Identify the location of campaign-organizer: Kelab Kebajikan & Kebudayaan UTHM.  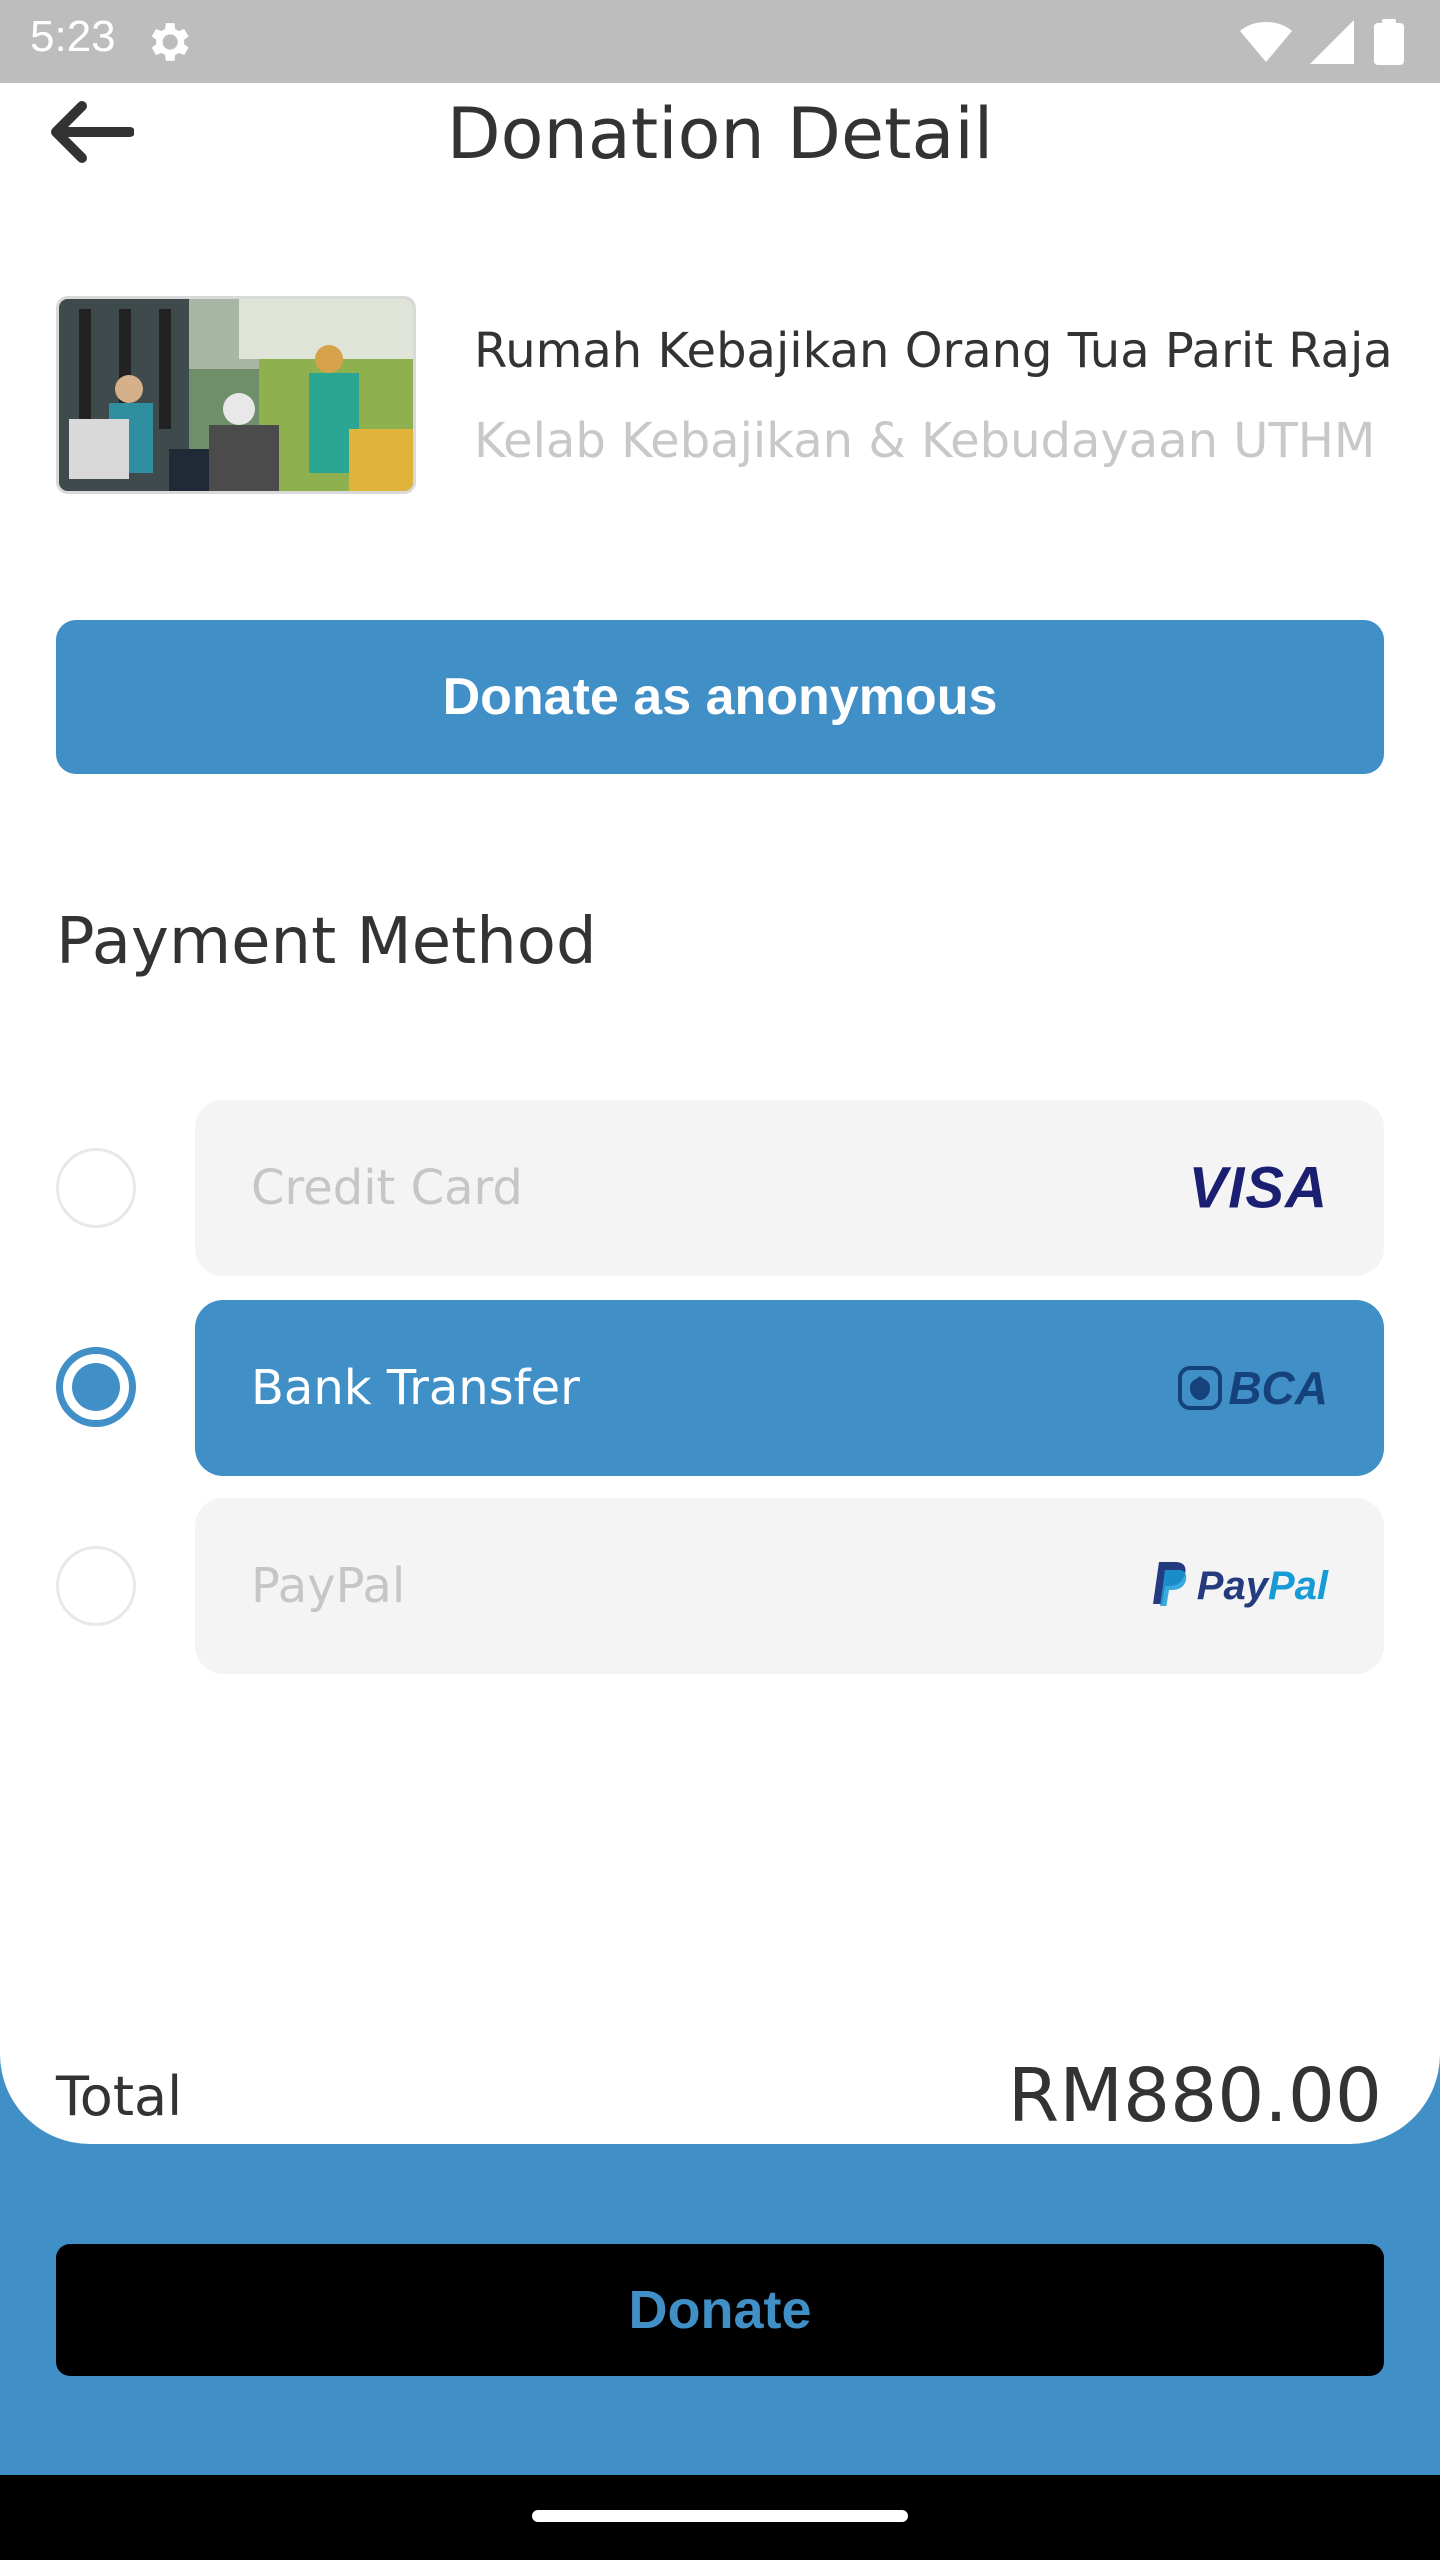
(925, 441).